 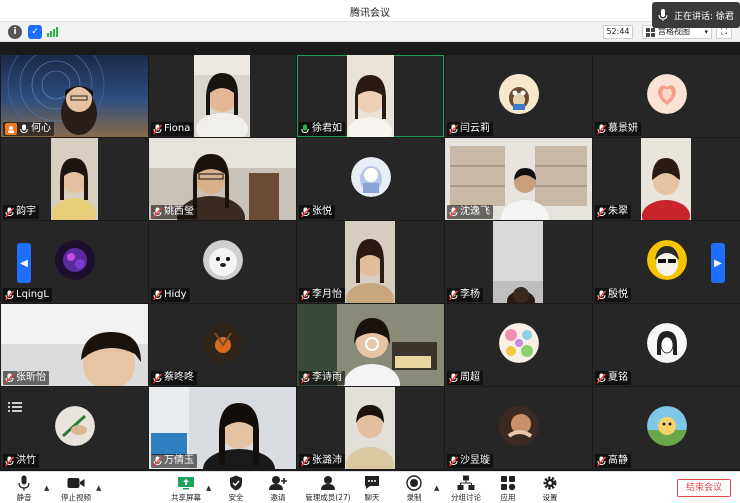 I want to click on participant-name-tag: Hidy, so click(x=170, y=295).